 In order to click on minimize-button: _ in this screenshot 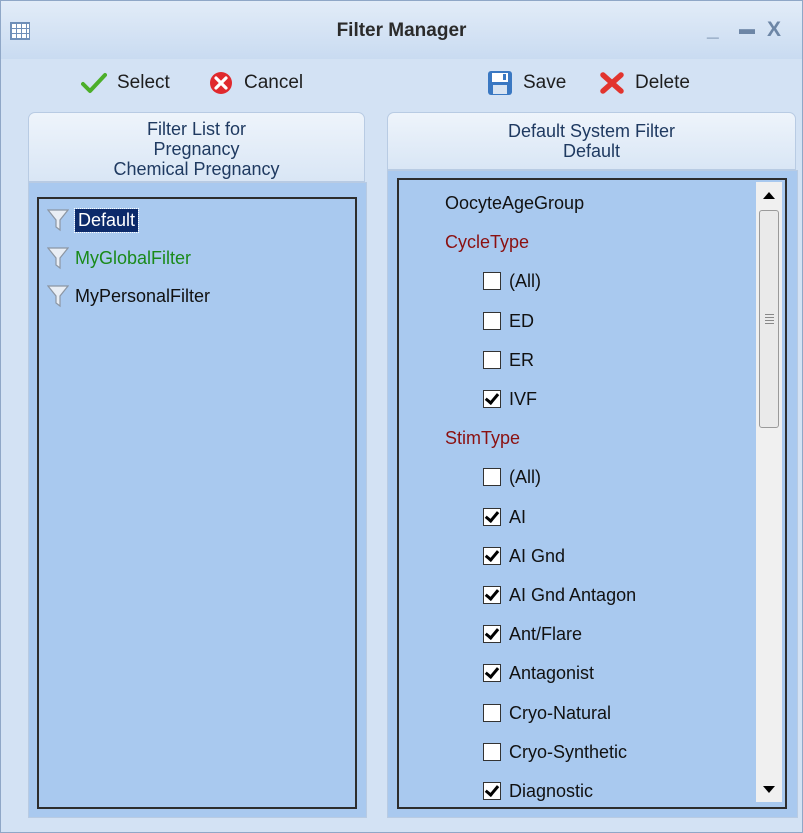, I will do `click(713, 30)`.